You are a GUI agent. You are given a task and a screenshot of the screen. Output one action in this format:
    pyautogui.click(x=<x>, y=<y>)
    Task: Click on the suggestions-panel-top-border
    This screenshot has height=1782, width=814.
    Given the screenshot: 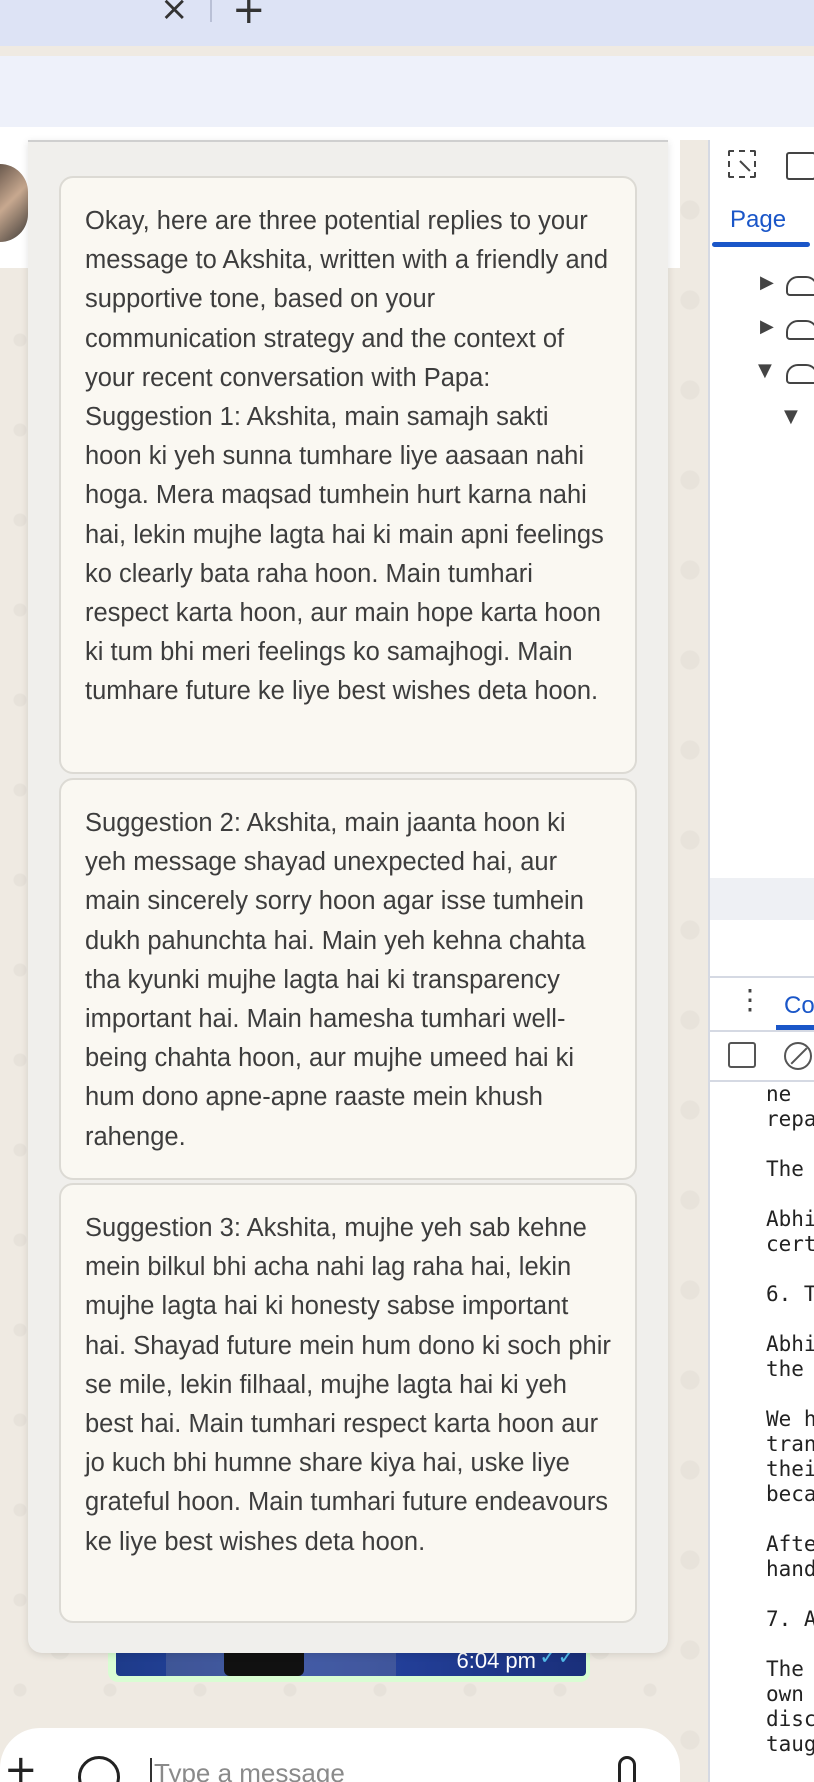 What is the action you would take?
    pyautogui.click(x=348, y=141)
    